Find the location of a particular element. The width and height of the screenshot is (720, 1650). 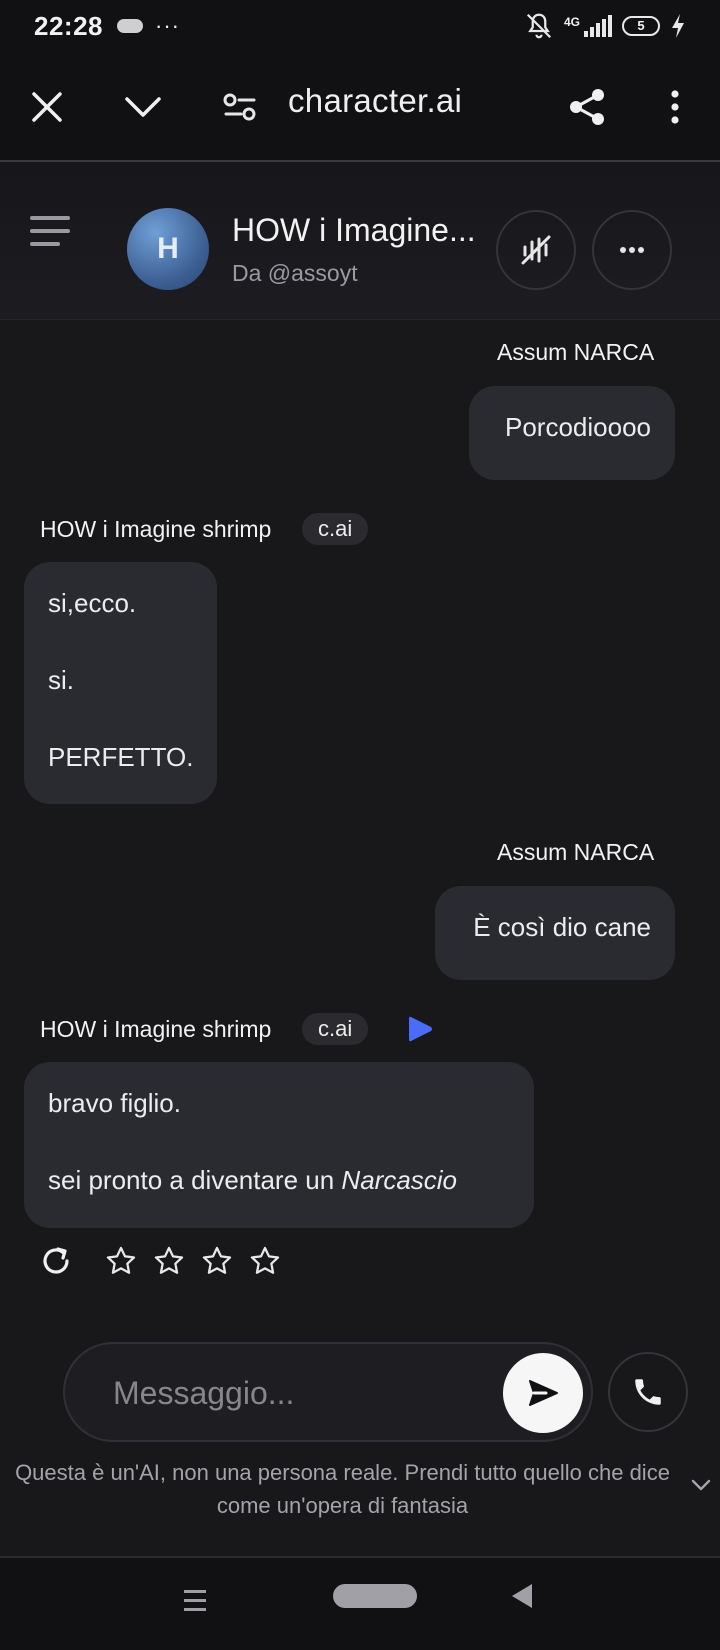

message-text: sei pronto a diventare un Narcascio is located at coordinates (279, 1180).